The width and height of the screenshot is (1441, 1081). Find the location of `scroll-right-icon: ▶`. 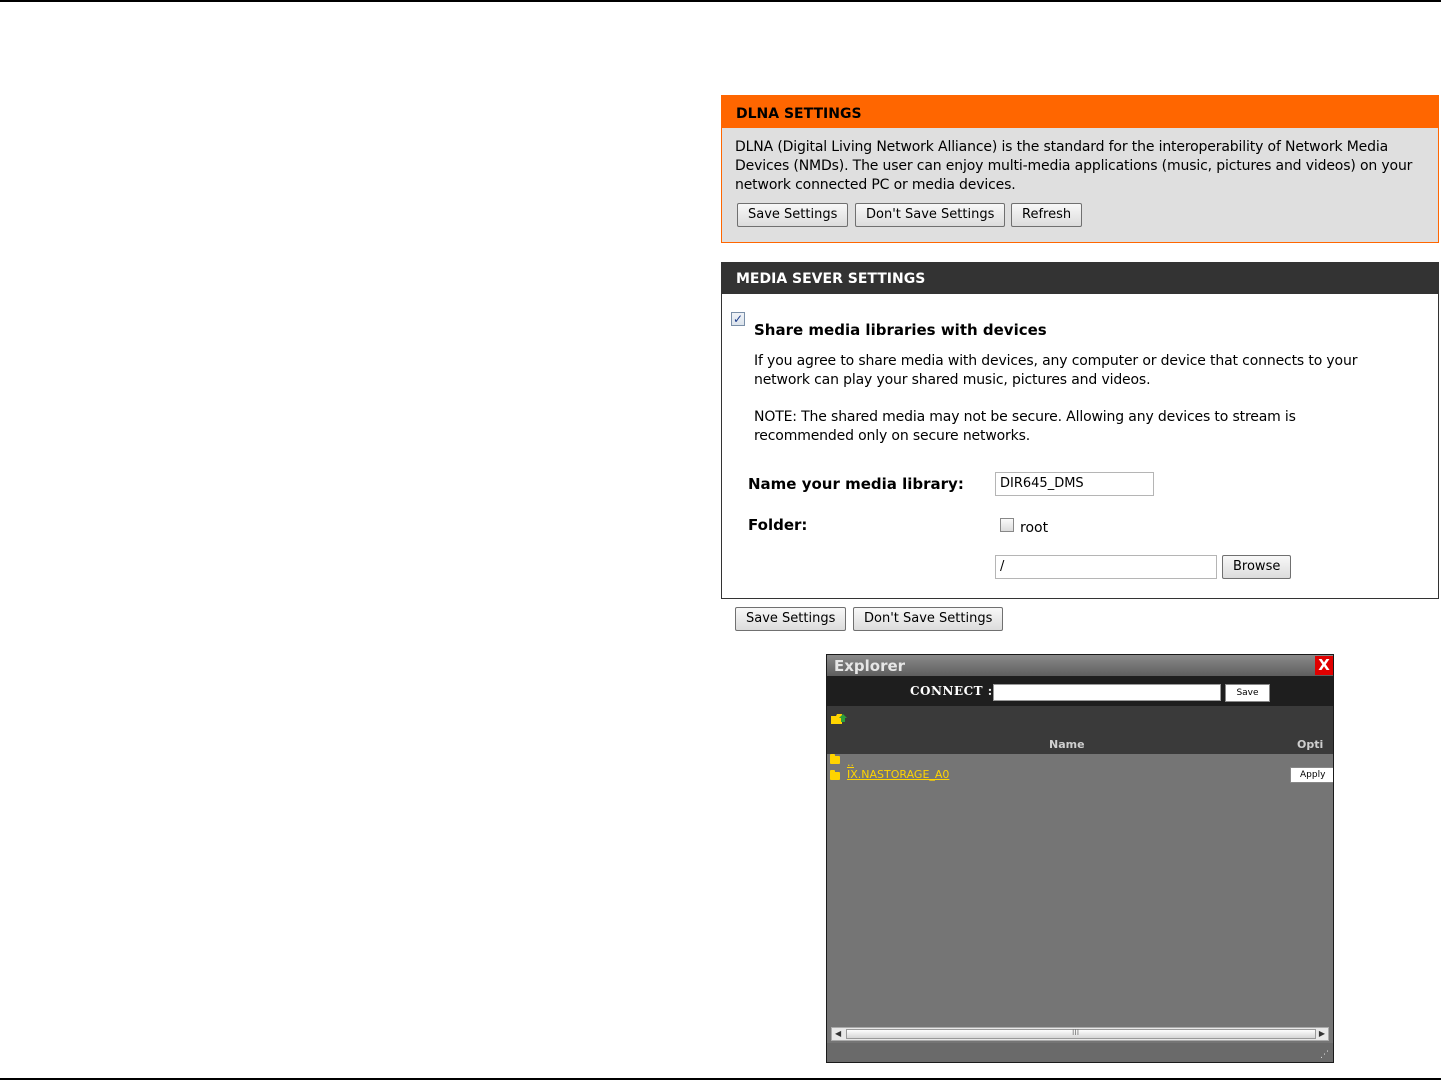

scroll-right-icon: ▶ is located at coordinates (1322, 1034).